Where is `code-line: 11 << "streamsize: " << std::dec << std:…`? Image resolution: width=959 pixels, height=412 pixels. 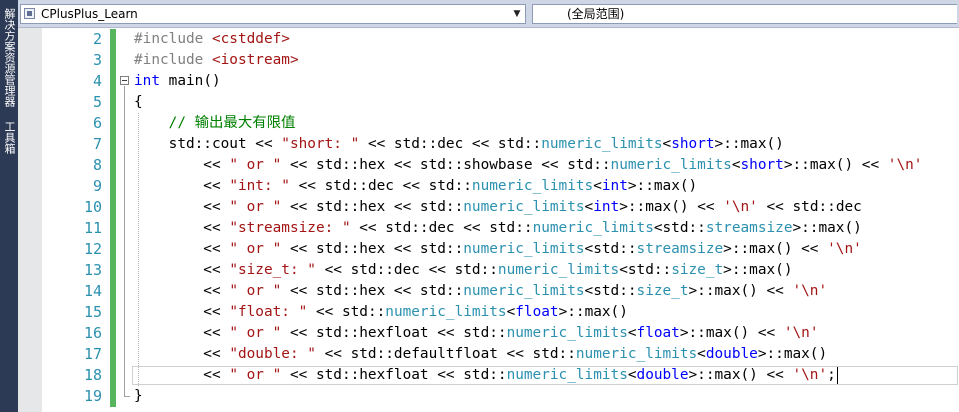 code-line: 11 << "streamsize: " << std::dec << std:… is located at coordinates (488, 228).